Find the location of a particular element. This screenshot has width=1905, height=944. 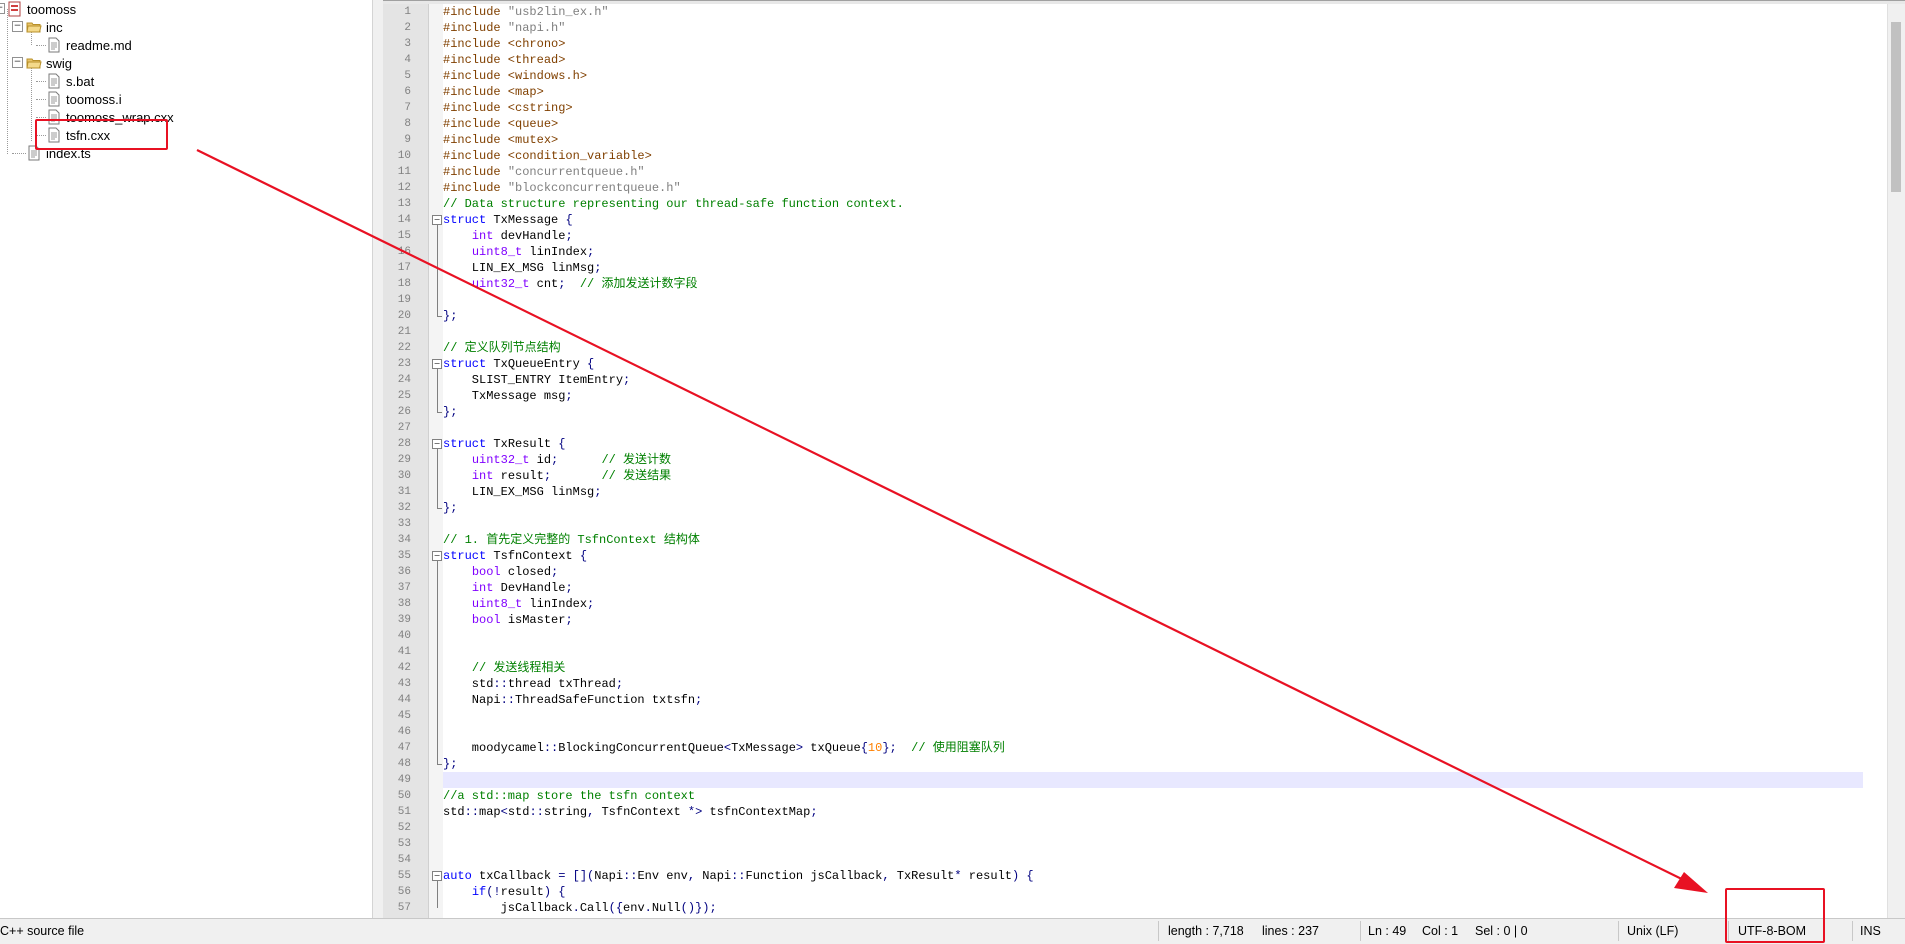

code-line: struct TsfnContext { is located at coordinates (1153, 556).